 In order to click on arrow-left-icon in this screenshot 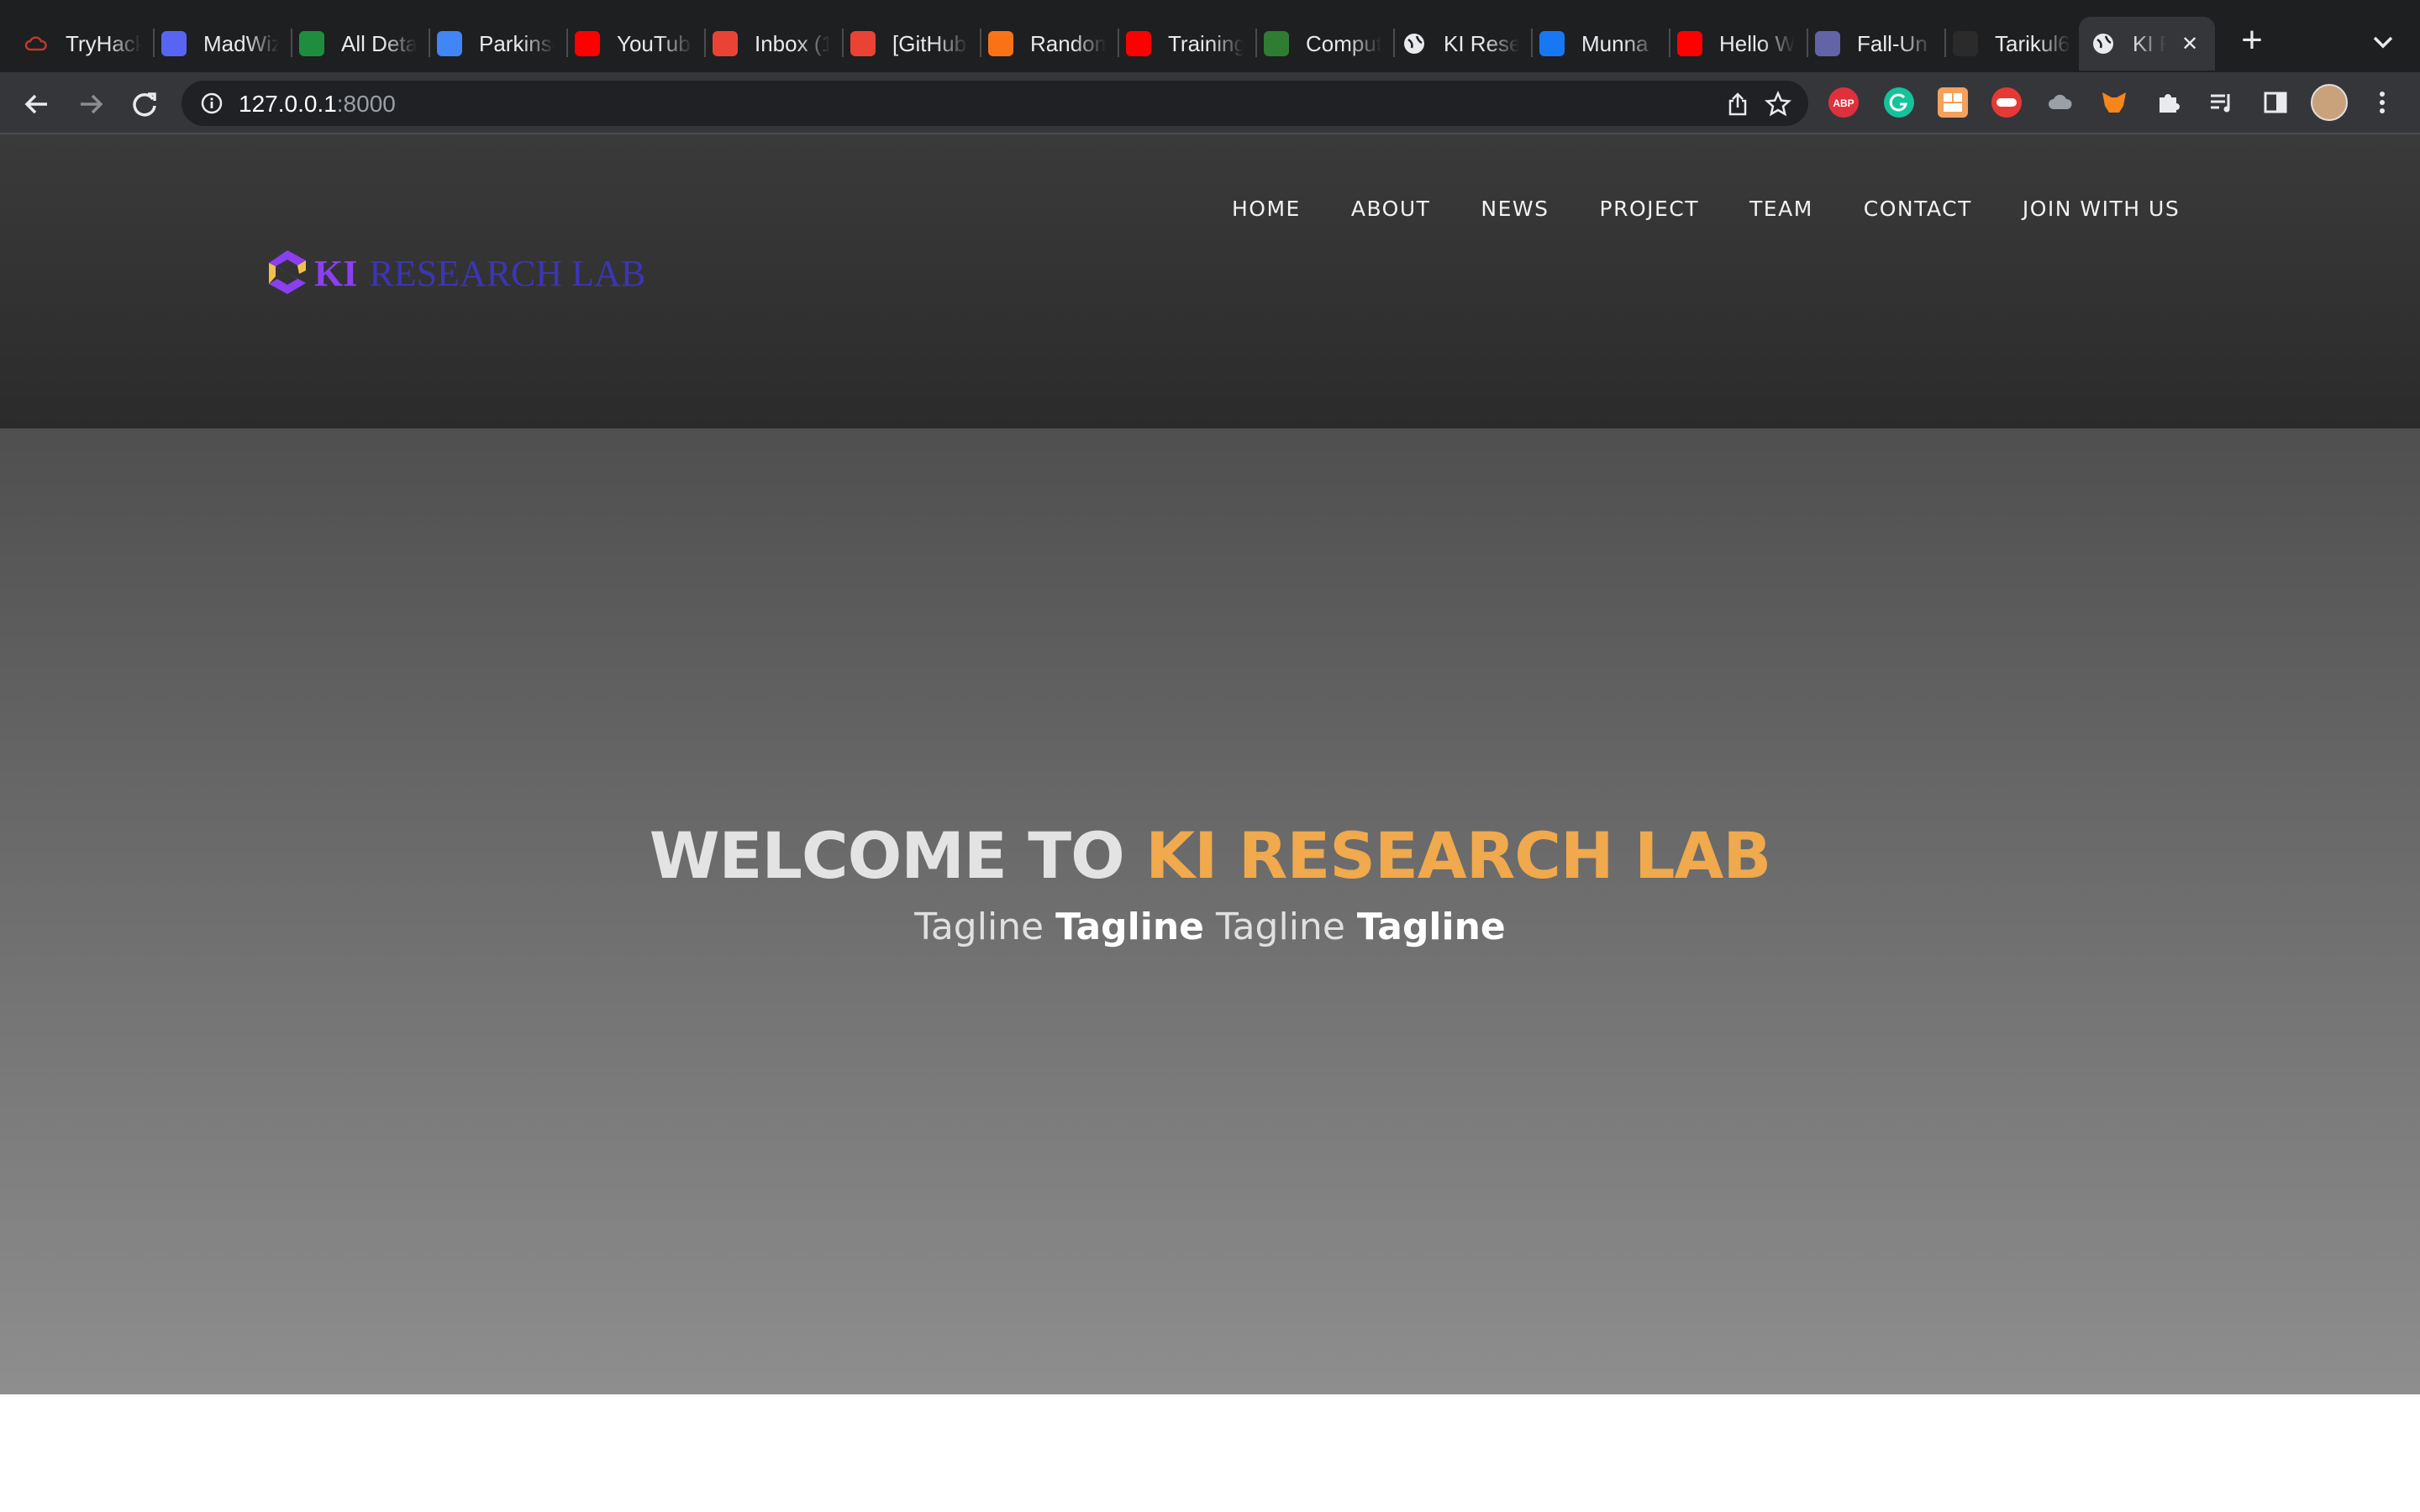, I will do `click(35, 104)`.